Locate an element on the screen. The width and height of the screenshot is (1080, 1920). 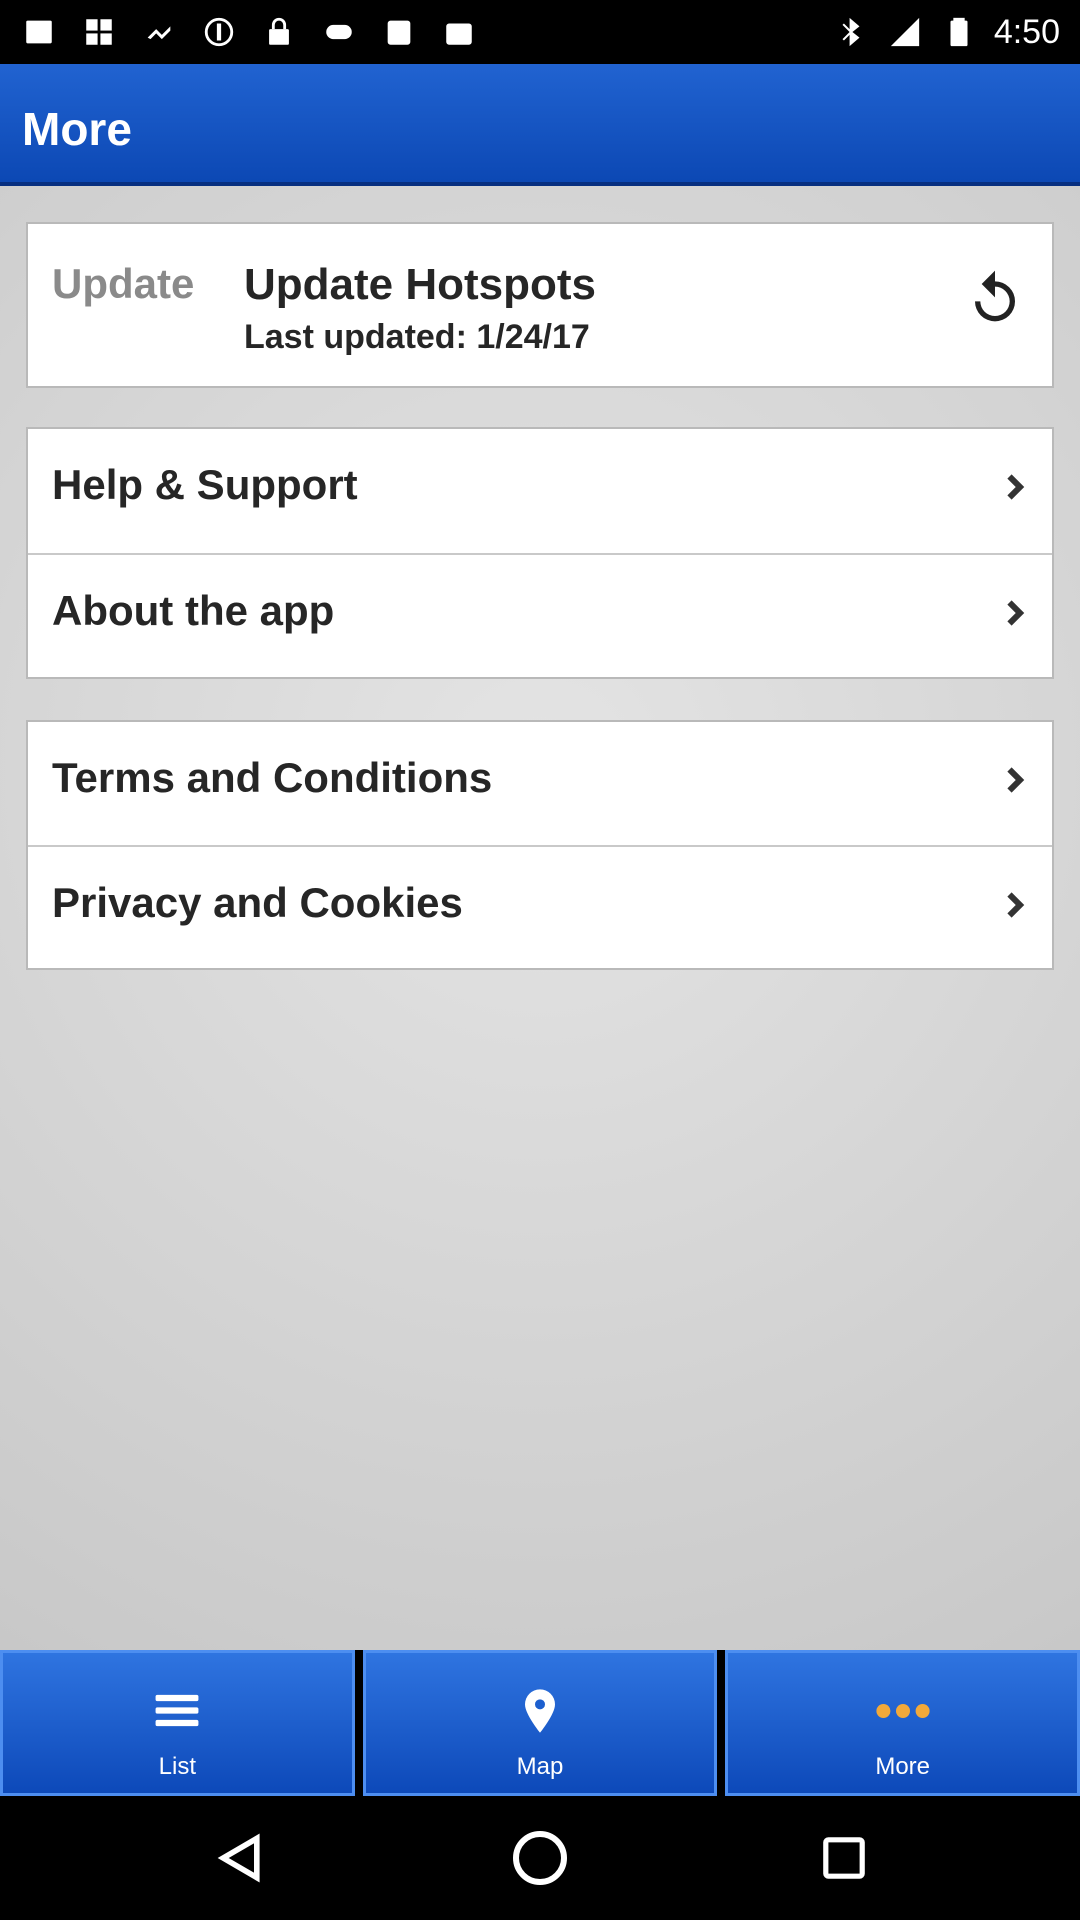
back-button is located at coordinates (240, 1858).